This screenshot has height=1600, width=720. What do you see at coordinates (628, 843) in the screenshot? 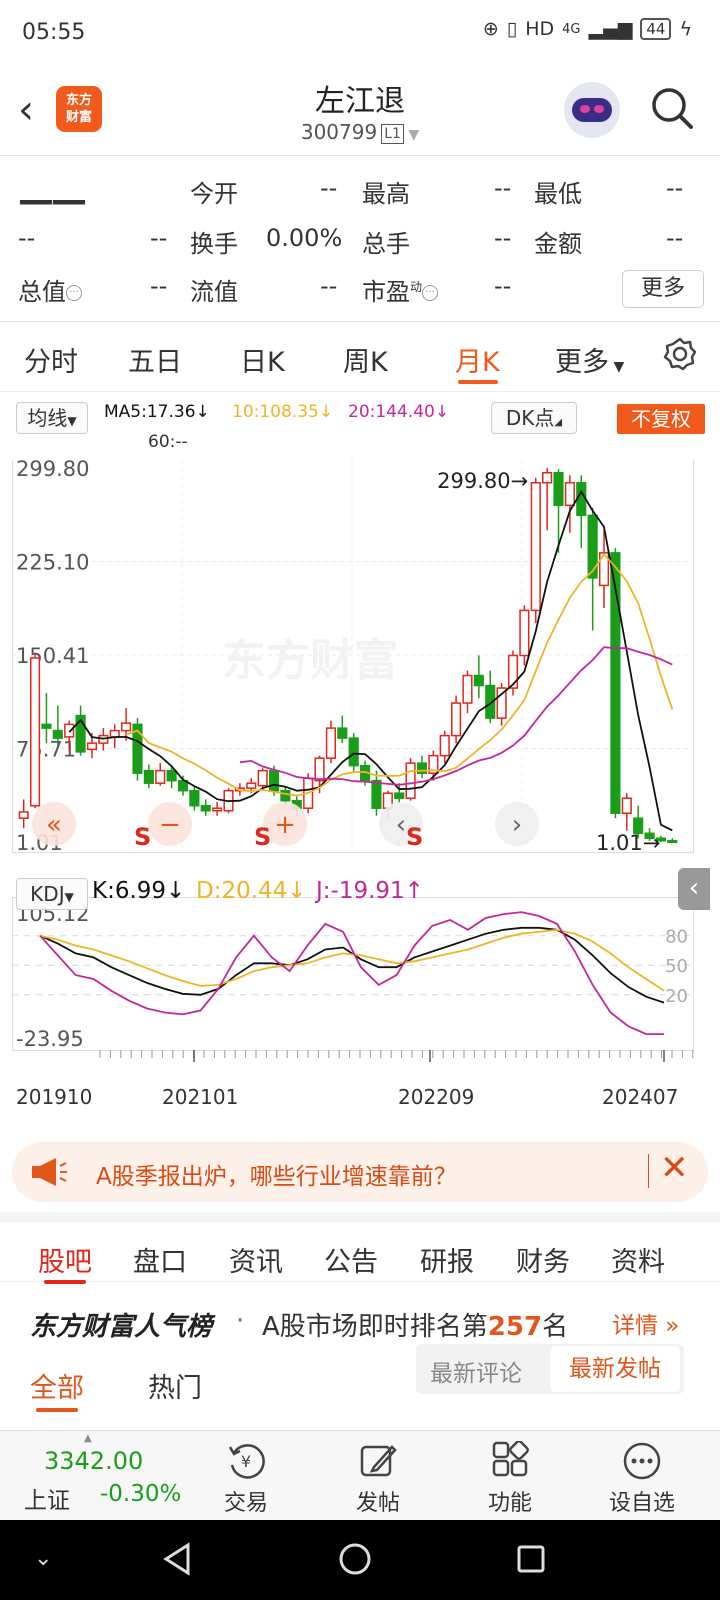
I see `low-annotation: 1.01→` at bounding box center [628, 843].